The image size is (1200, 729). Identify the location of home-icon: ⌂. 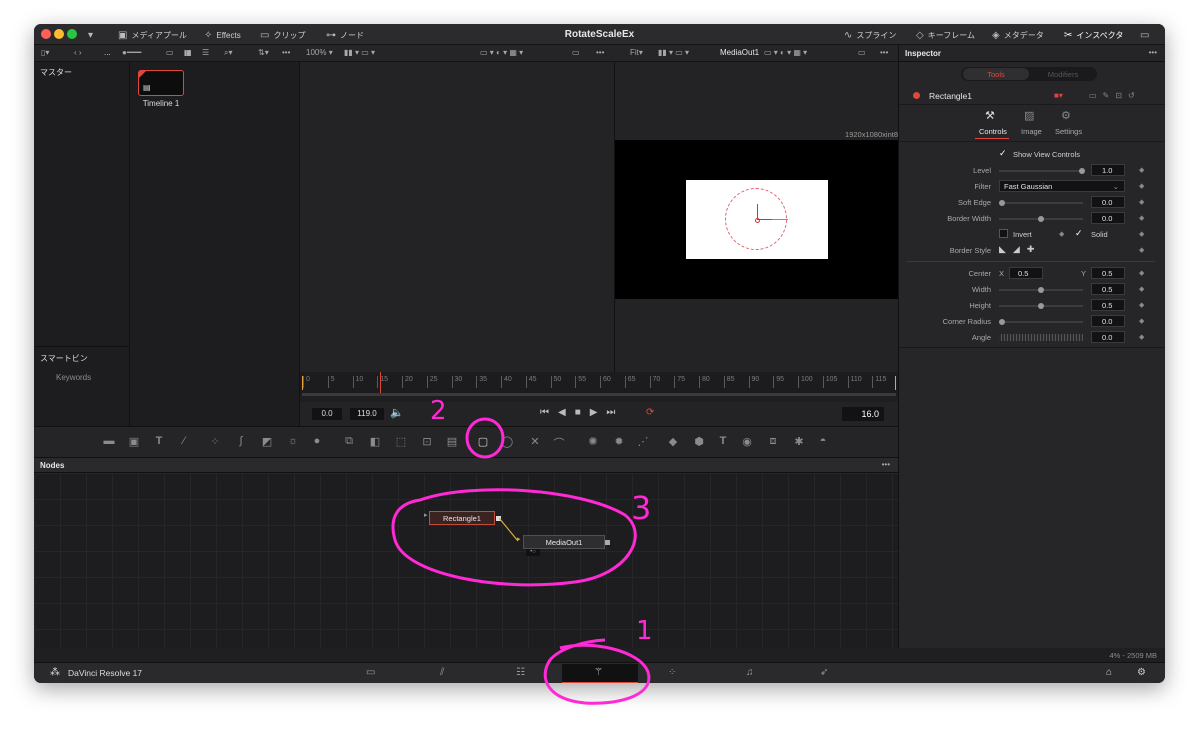
(1109, 672).